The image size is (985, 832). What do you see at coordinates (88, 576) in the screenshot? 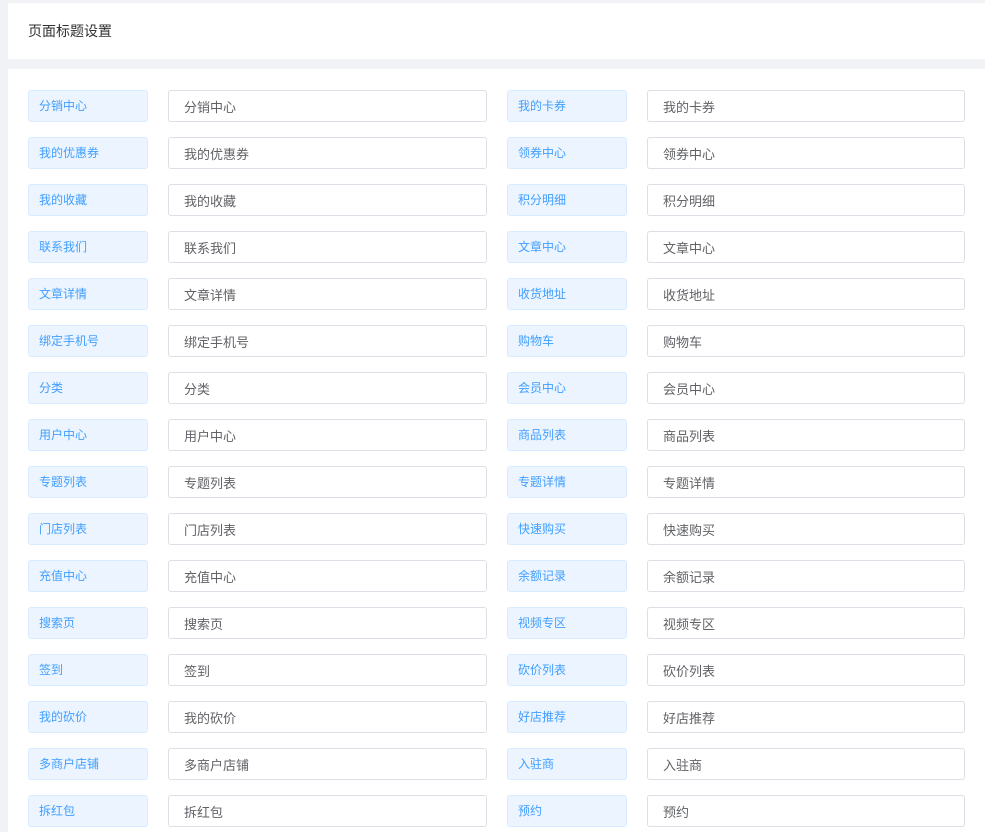
I see `setting-label-tag: 充值中心` at bounding box center [88, 576].